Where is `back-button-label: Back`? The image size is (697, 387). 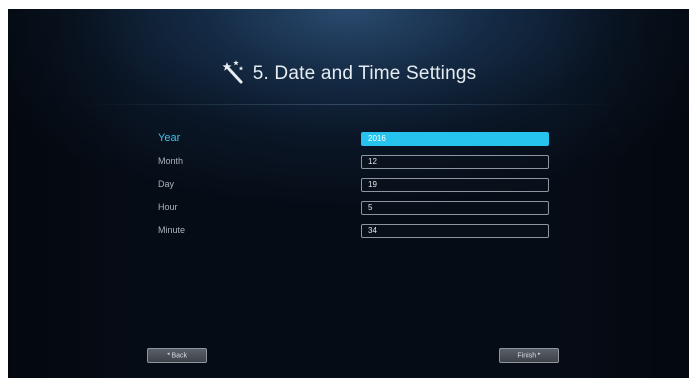
back-button-label: Back is located at coordinates (179, 356).